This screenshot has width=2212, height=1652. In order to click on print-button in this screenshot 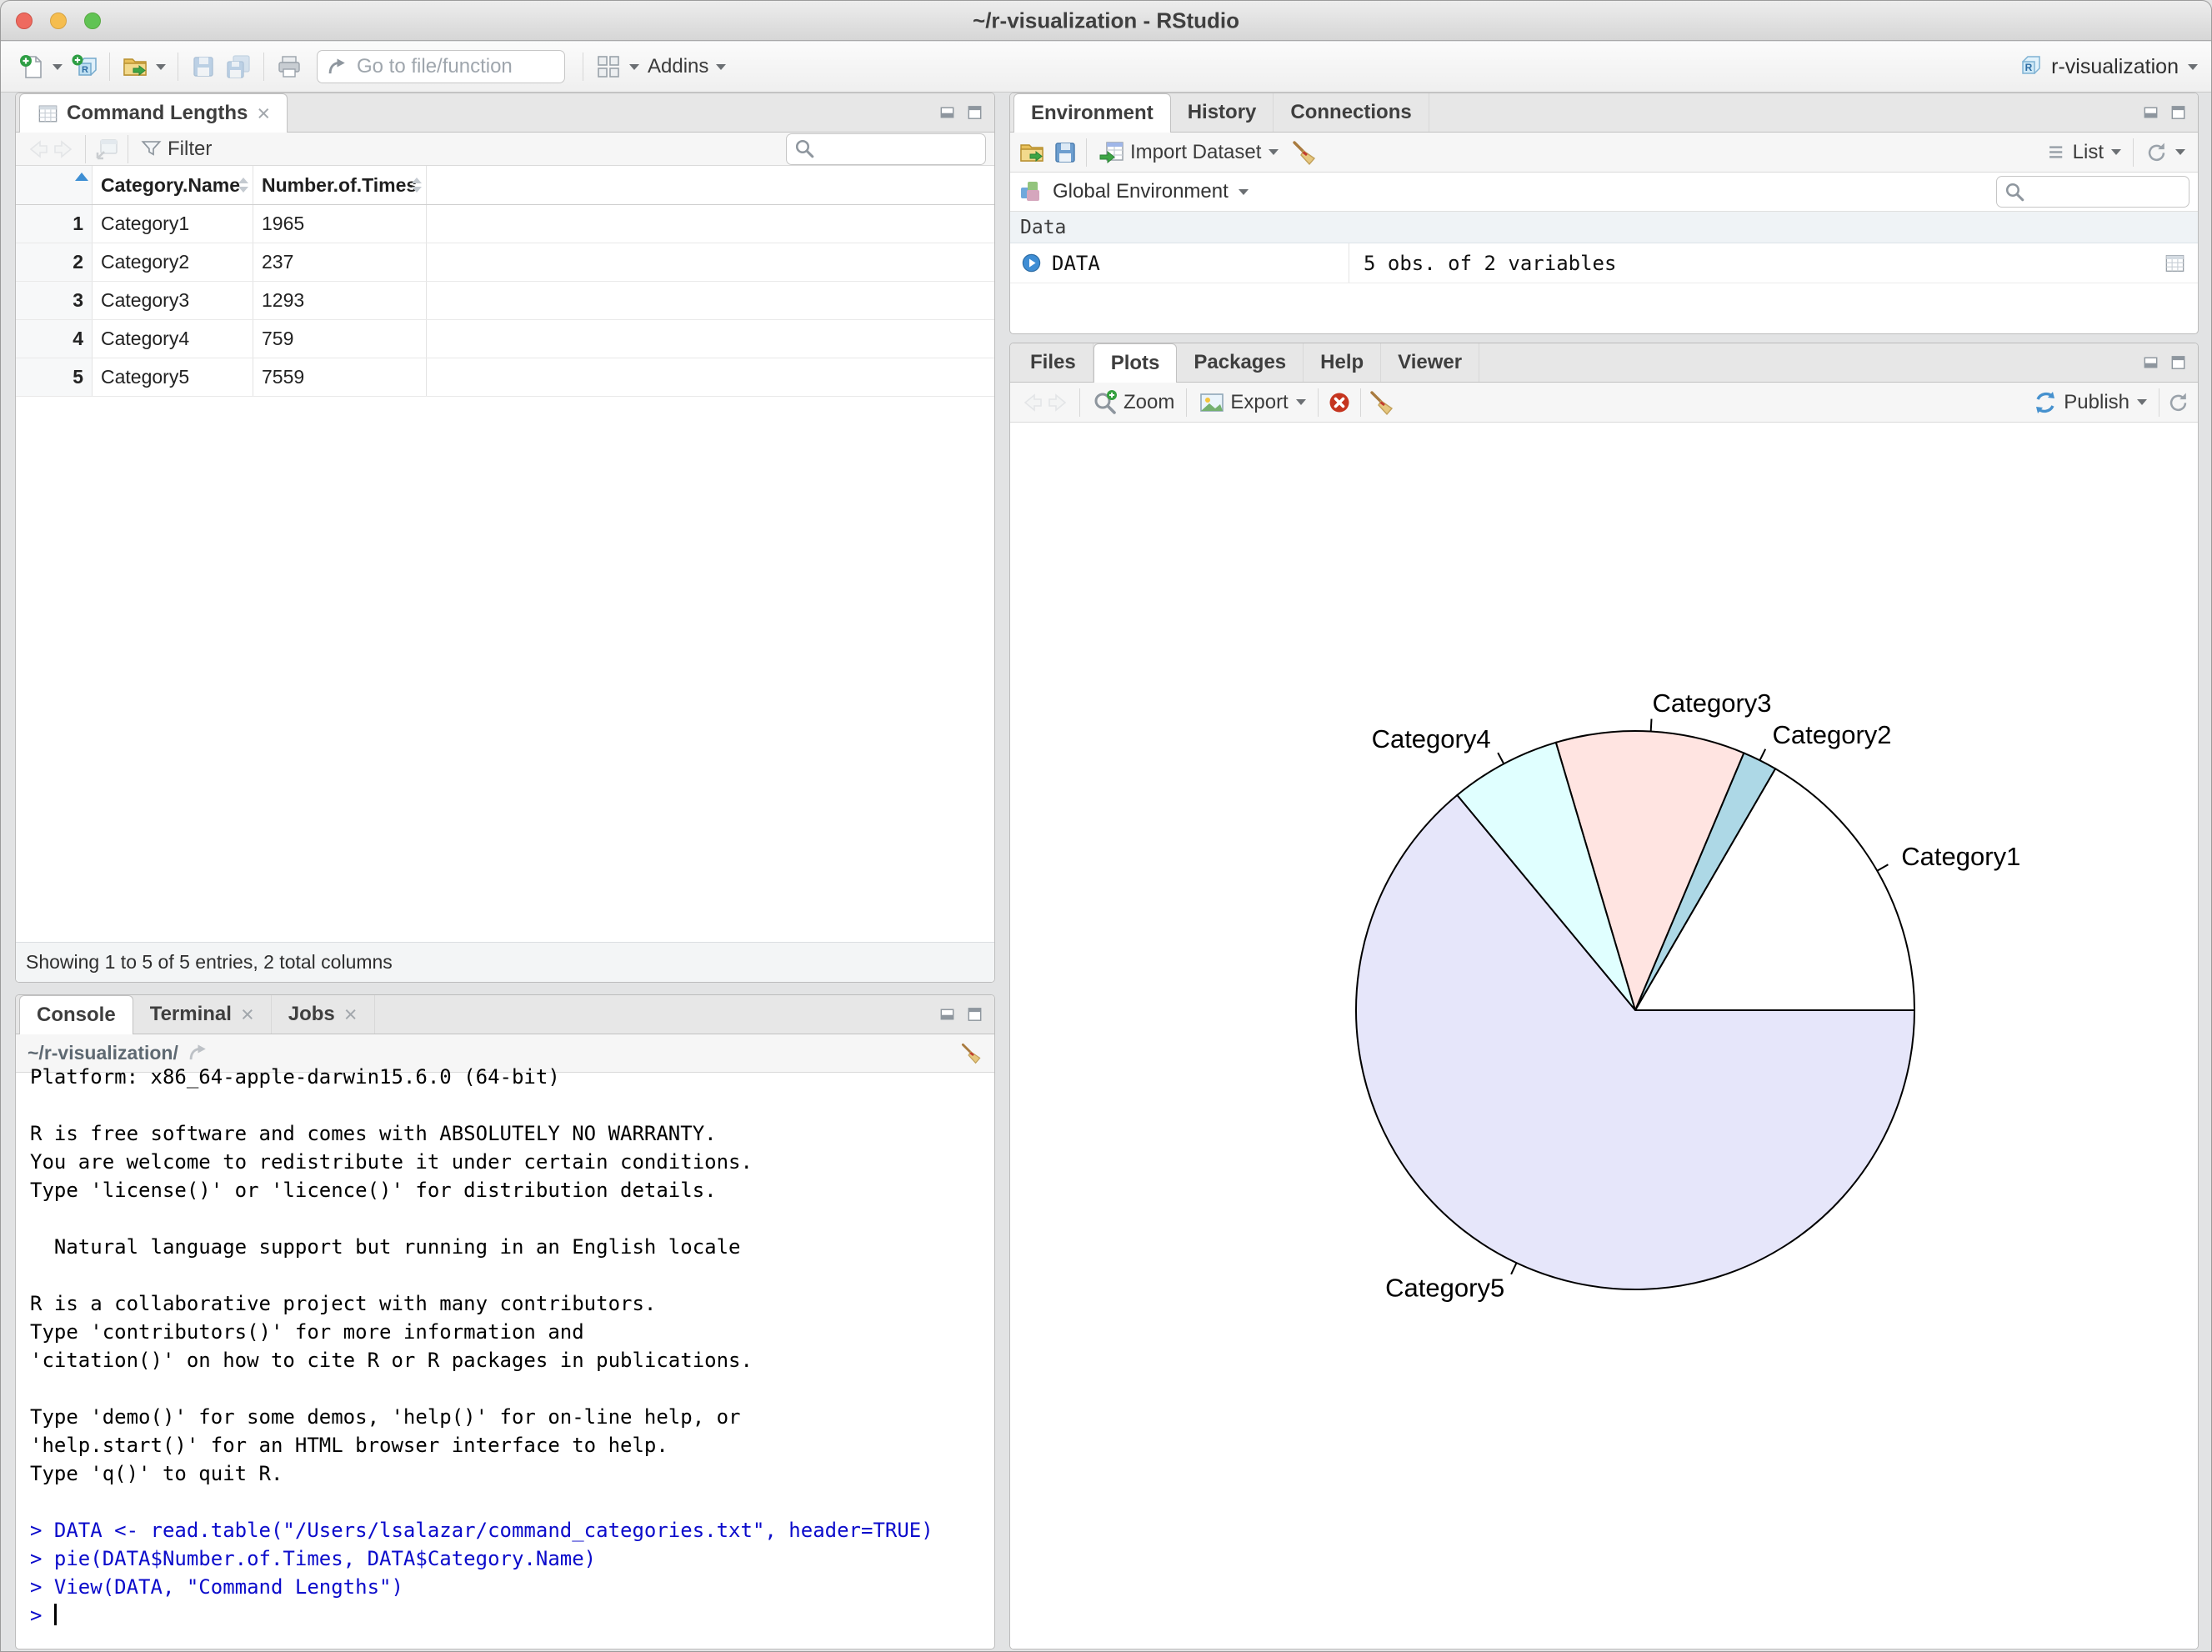, I will do `click(289, 67)`.